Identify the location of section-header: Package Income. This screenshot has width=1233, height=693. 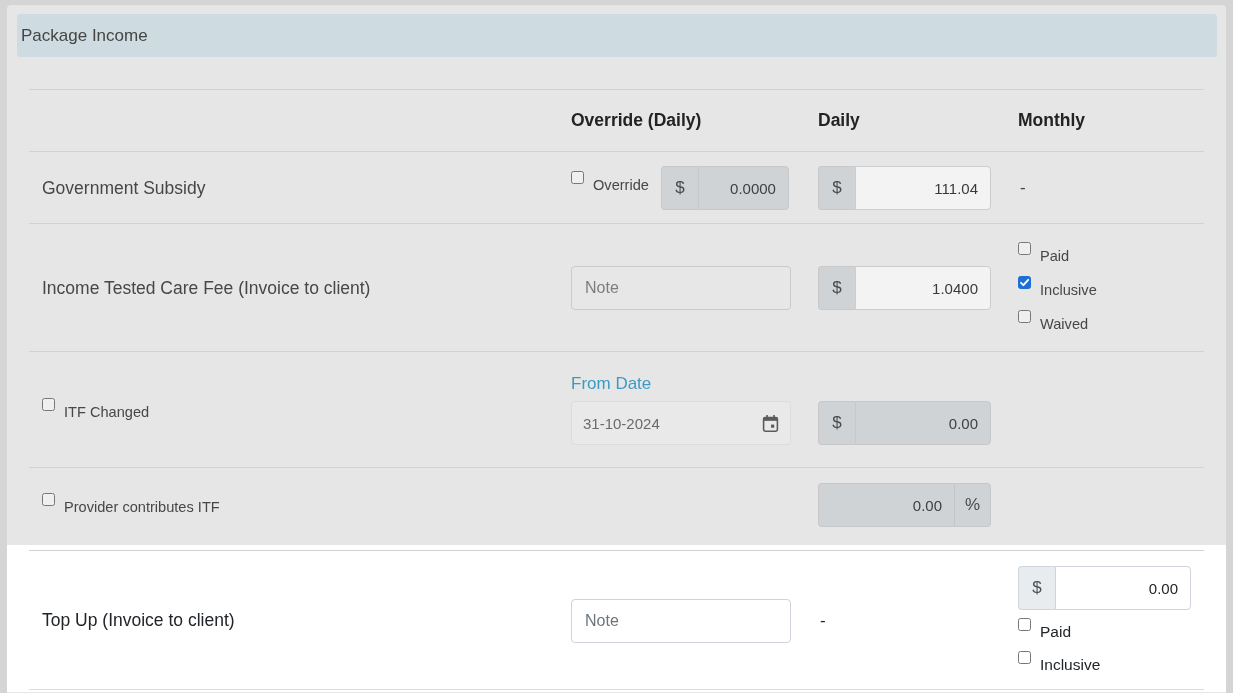
(617, 35).